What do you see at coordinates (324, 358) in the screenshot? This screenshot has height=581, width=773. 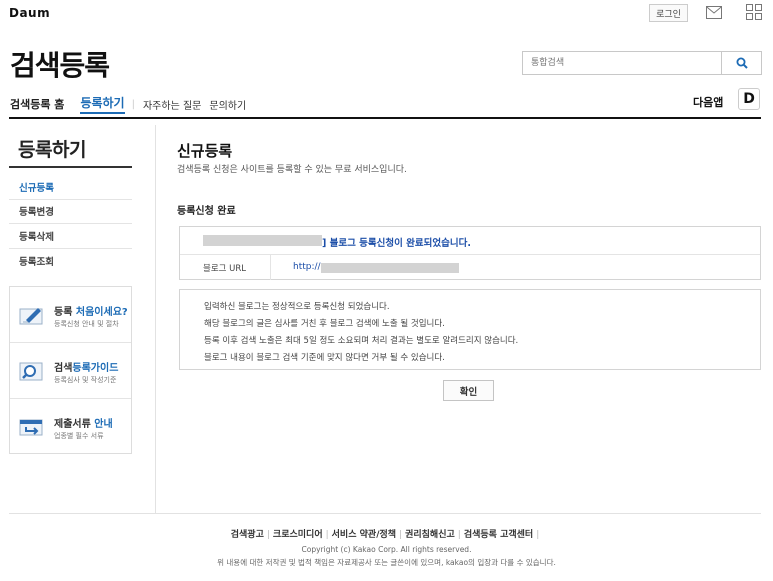 I see `notice-line: 블로그 내용이 블로그 검색 기준에 맞지 않다면 거부 될 수 있습니다.` at bounding box center [324, 358].